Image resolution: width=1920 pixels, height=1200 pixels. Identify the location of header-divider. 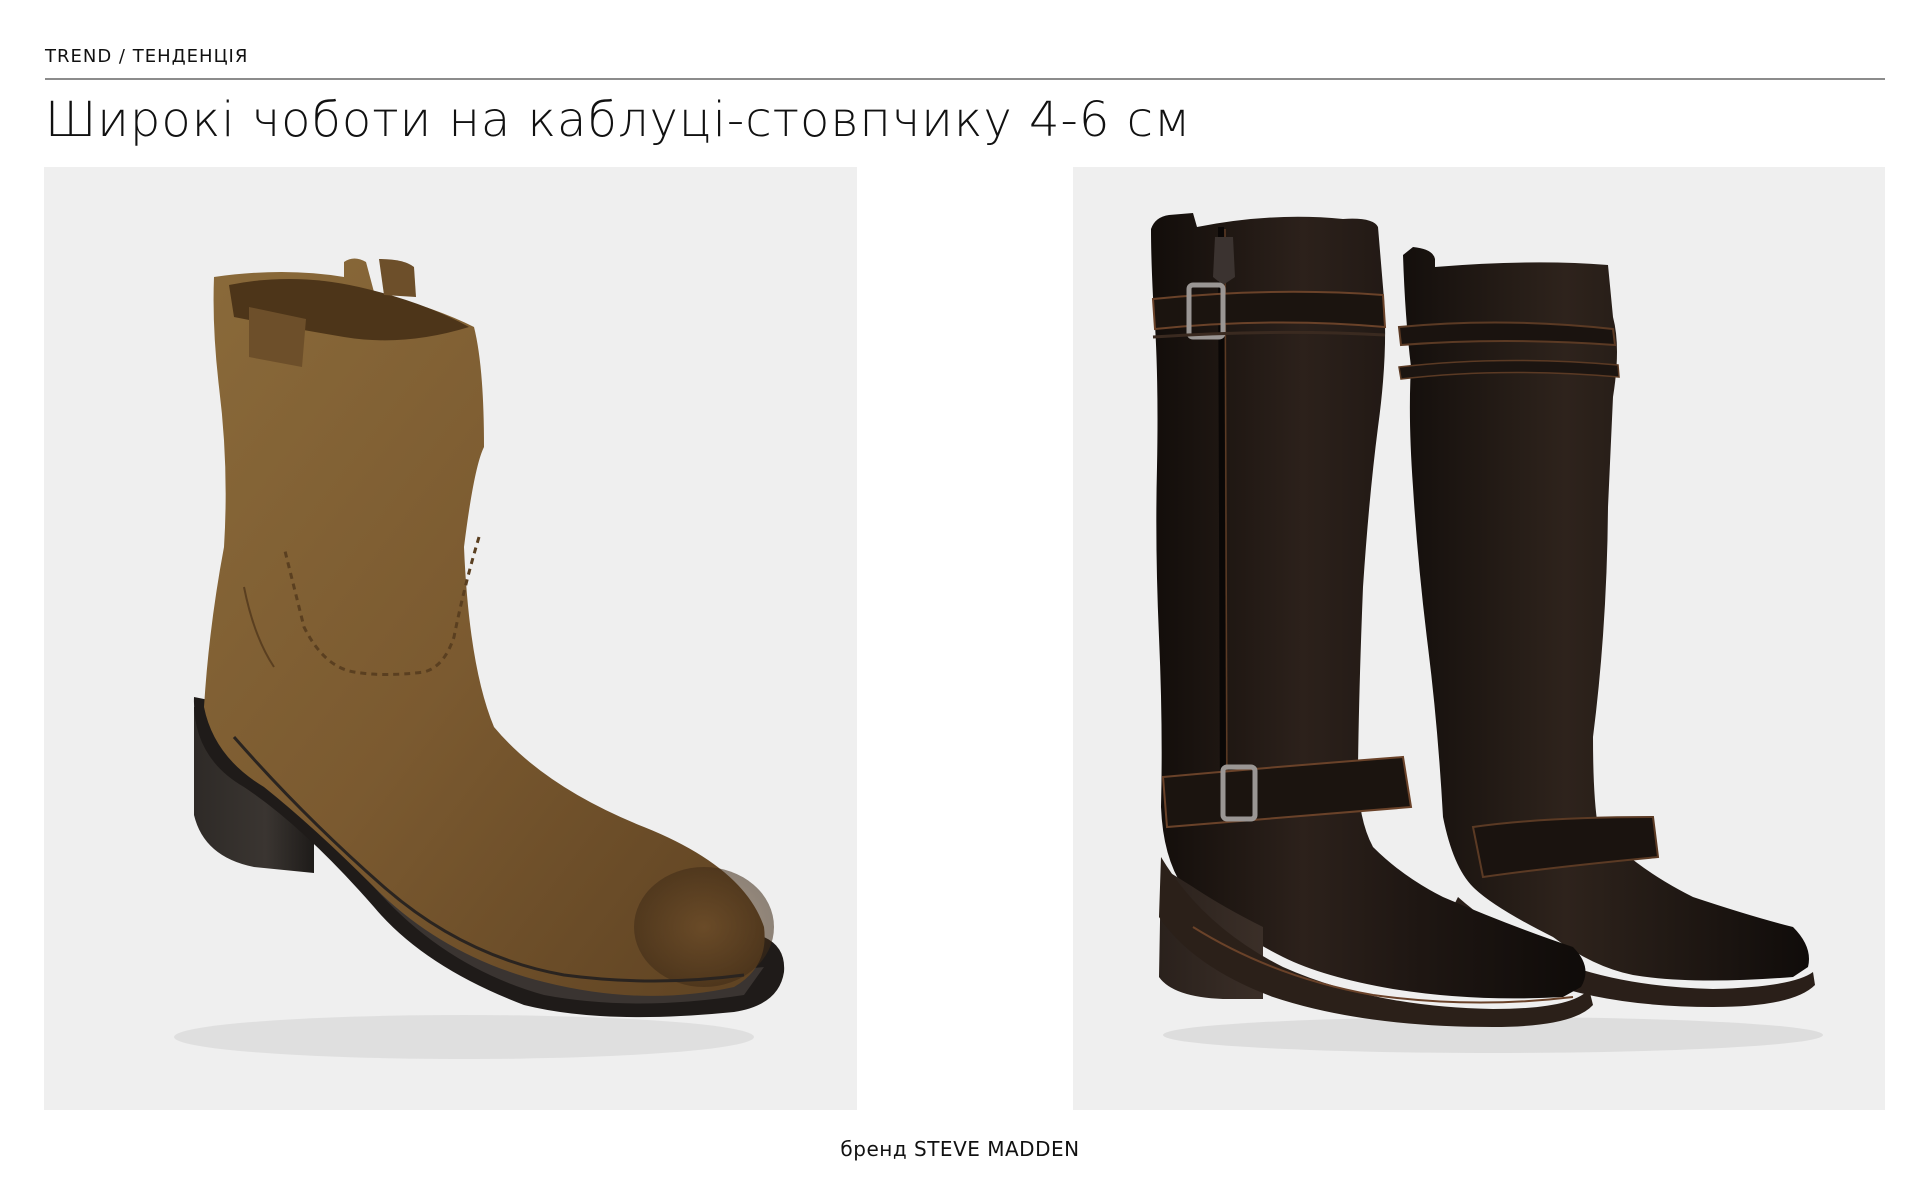
(965, 79).